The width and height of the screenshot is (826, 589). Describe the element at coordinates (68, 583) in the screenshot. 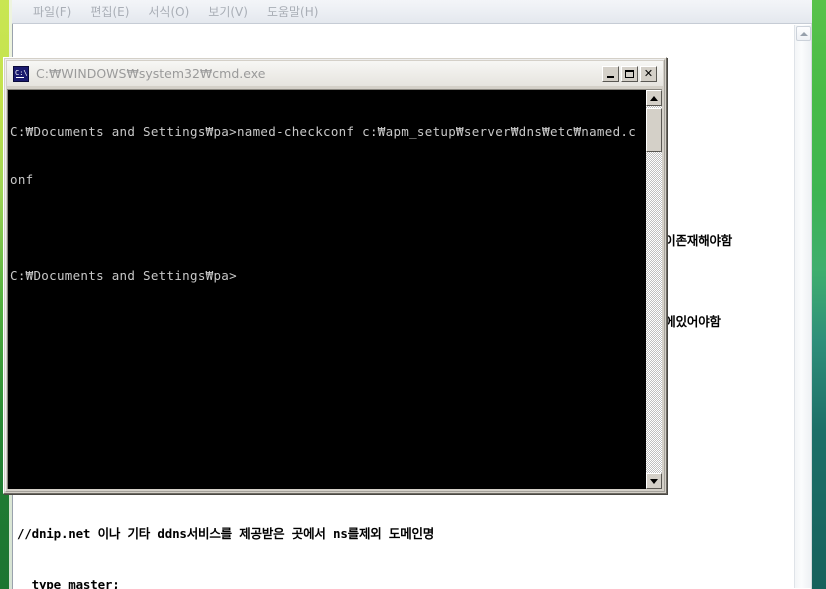

I see `config-line: type master;` at that location.